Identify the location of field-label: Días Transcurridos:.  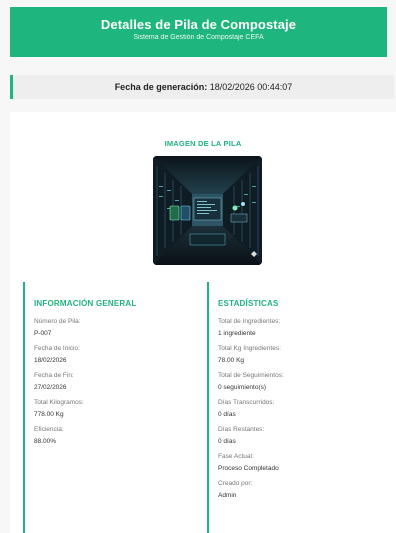
(246, 402).